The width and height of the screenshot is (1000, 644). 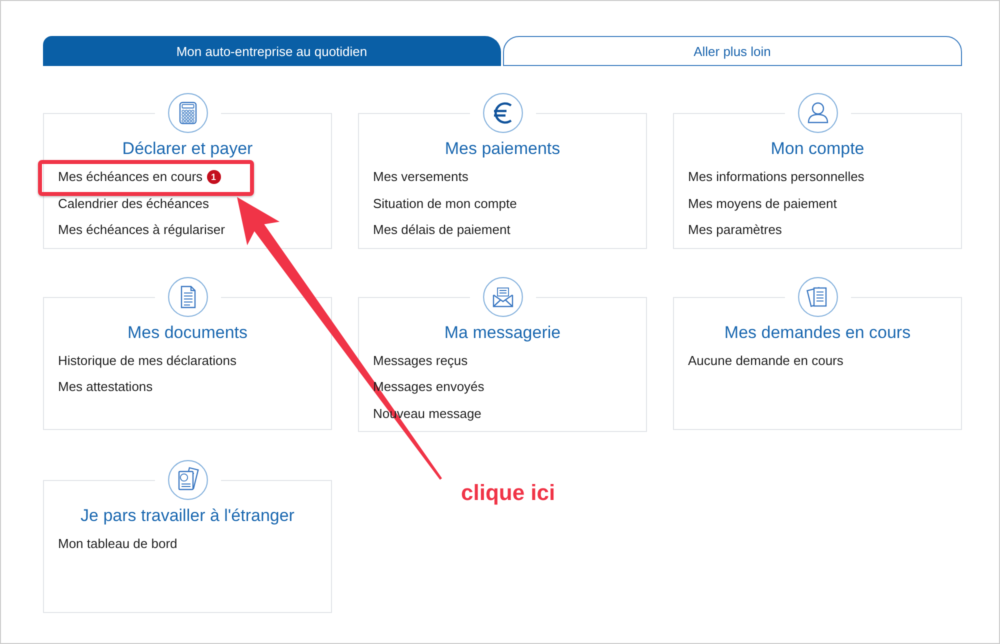 What do you see at coordinates (420, 177) in the screenshot?
I see `menu-link: Mes versements` at bounding box center [420, 177].